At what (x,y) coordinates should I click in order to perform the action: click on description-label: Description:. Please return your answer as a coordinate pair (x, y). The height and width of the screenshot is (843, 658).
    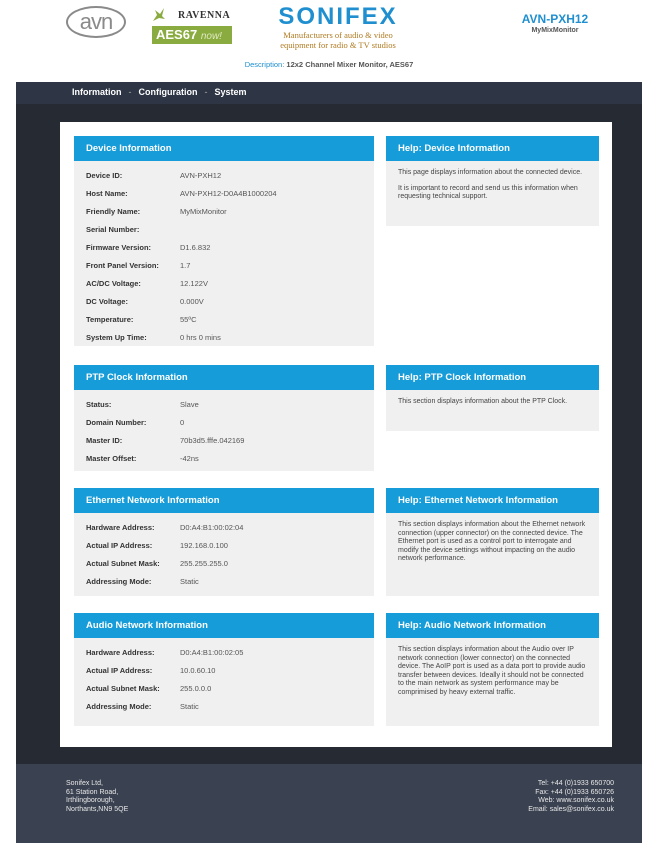
    Looking at the image, I should click on (264, 64).